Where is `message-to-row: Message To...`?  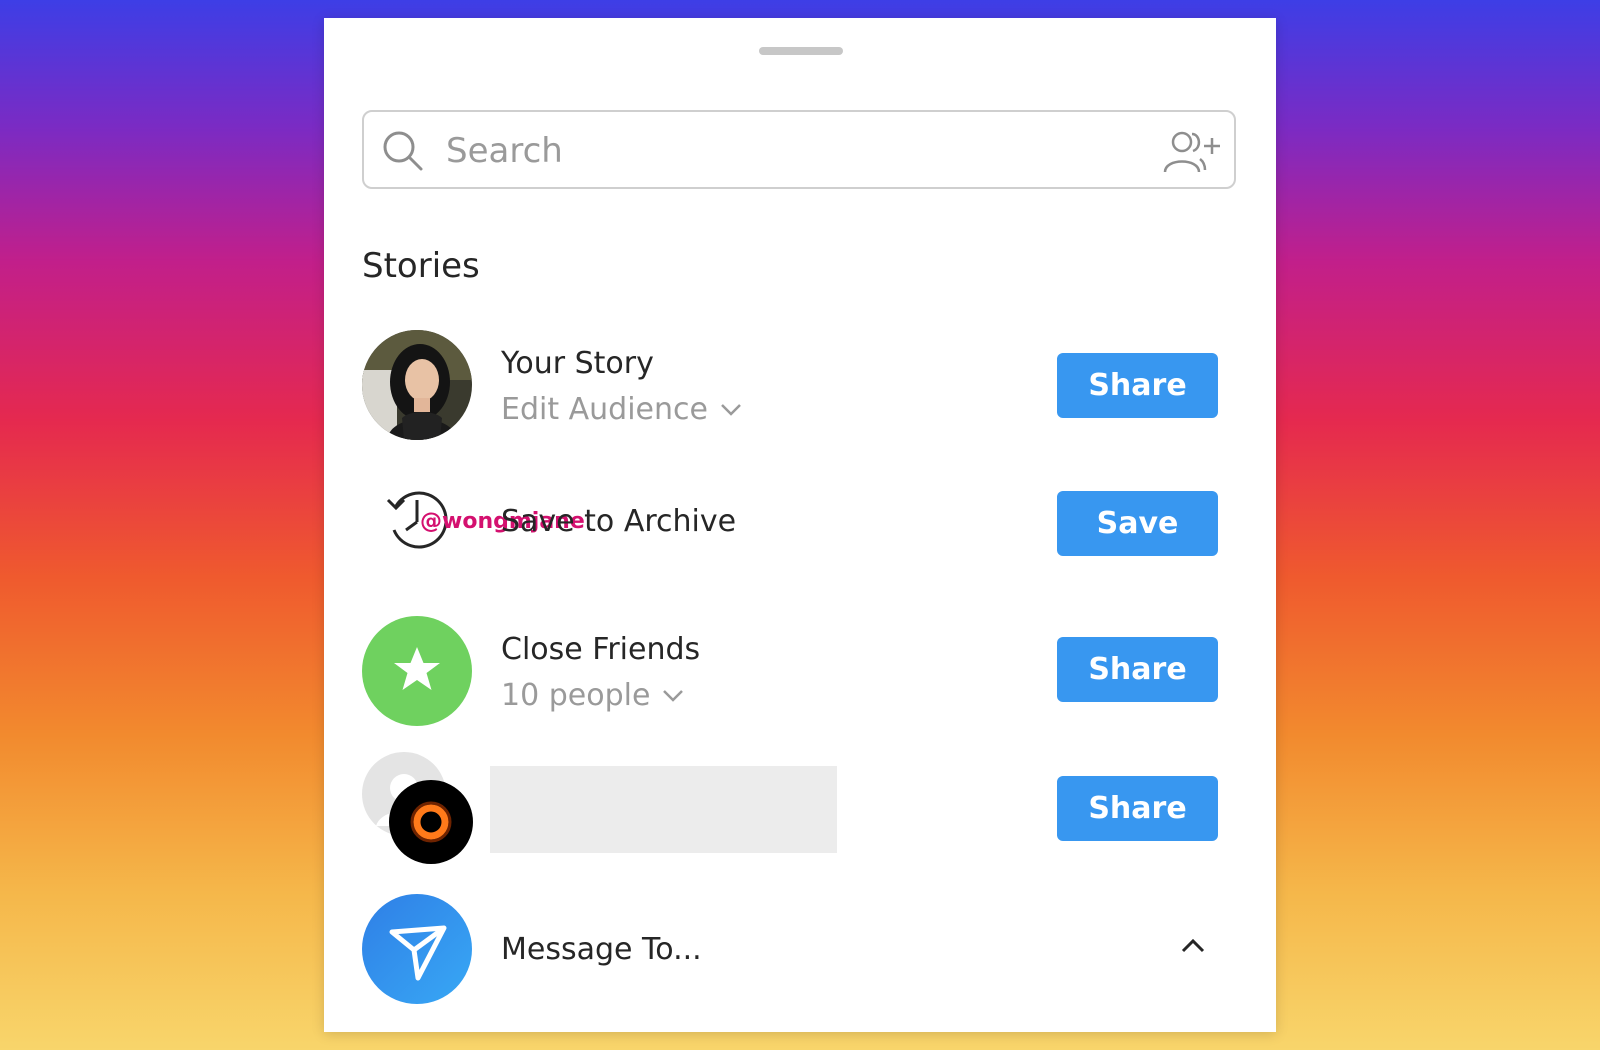 message-to-row: Message To... is located at coordinates (799, 950).